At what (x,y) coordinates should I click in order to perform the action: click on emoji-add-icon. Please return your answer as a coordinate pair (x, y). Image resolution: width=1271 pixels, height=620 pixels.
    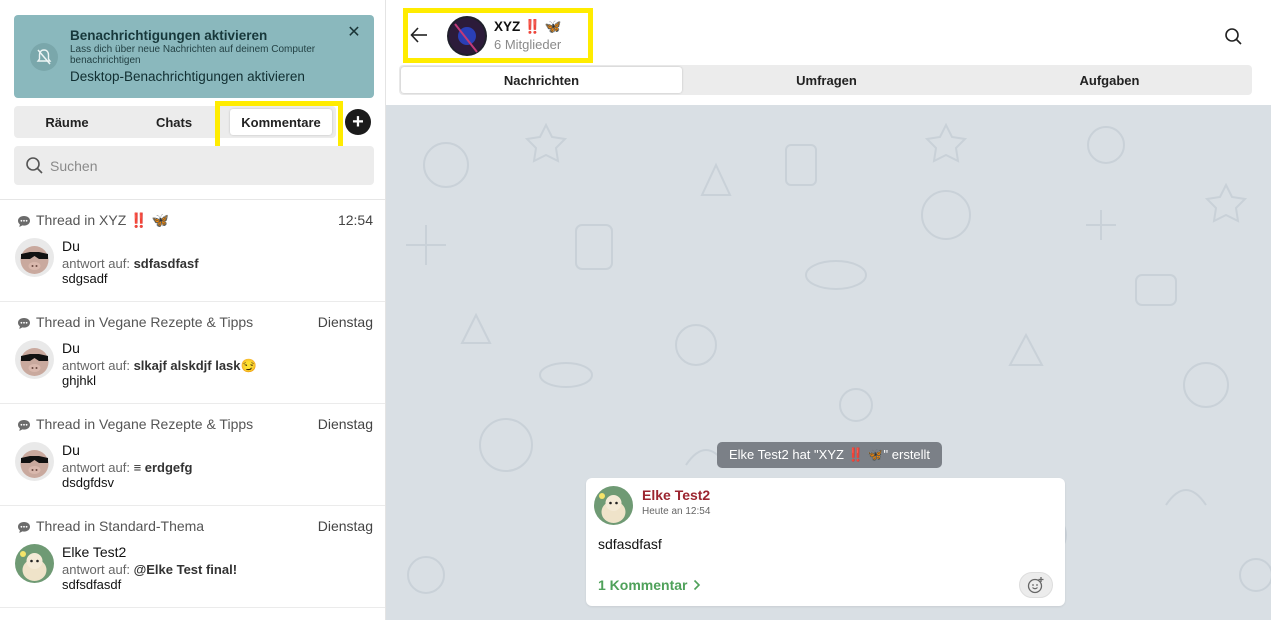
    Looking at the image, I should click on (1035, 585).